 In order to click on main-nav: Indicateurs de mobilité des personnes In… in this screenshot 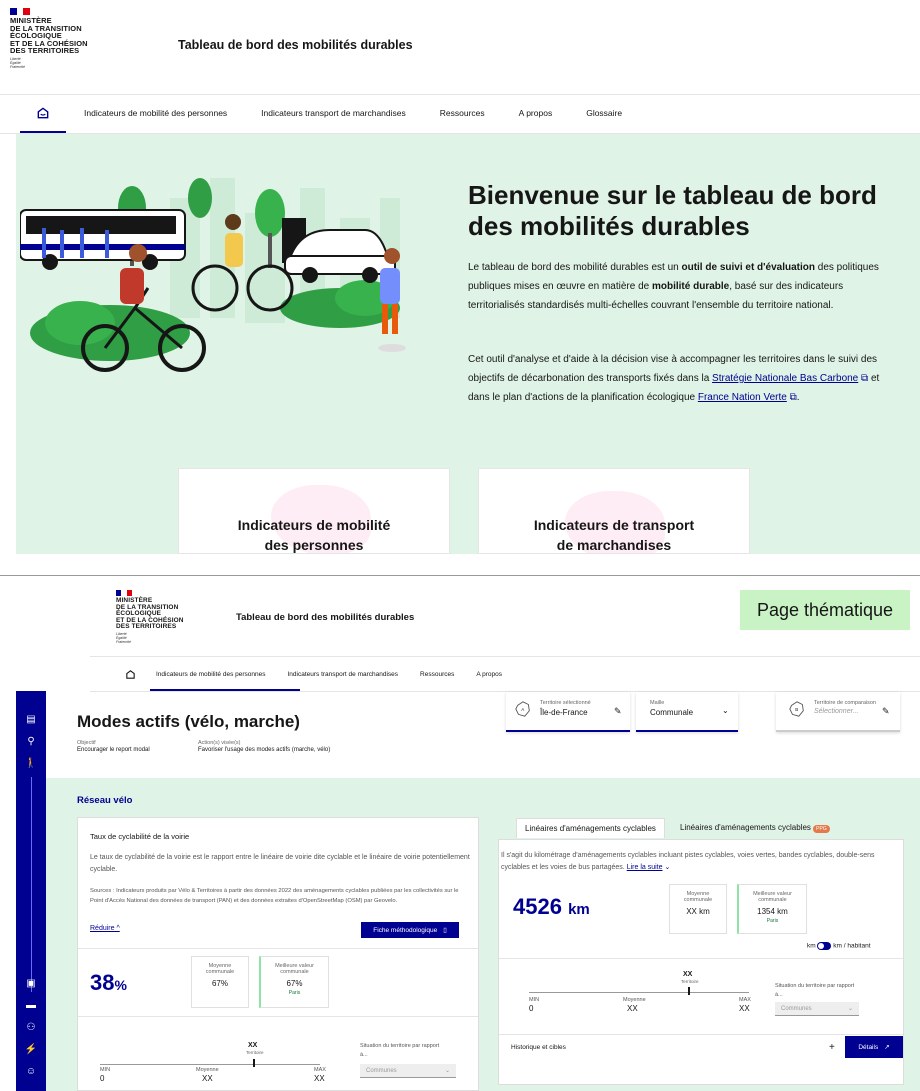, I will do `click(346, 113)`.